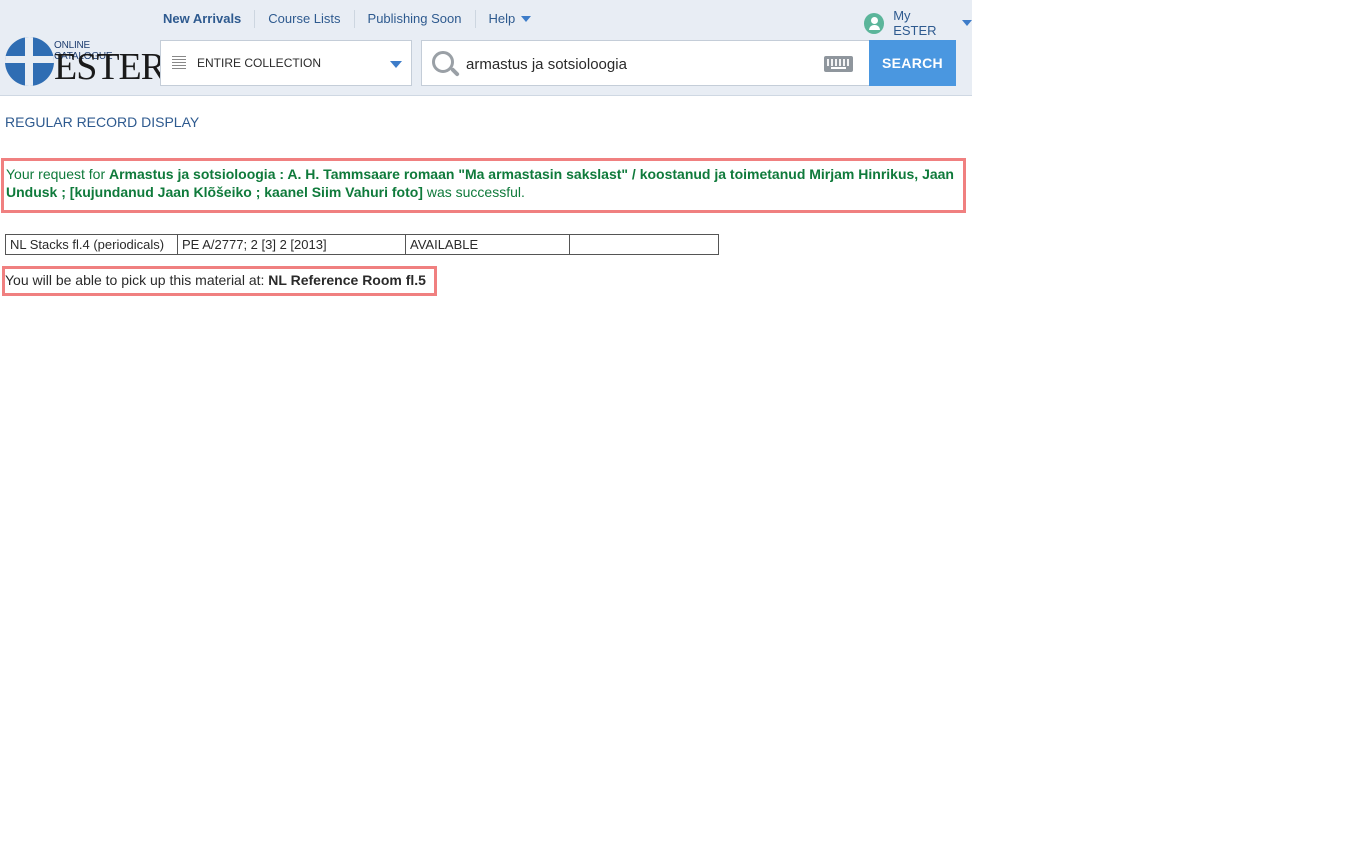 This screenshot has width=1359, height=863. Describe the element at coordinates (915, 23) in the screenshot. I see `my-ester-label: My ESTER` at that location.